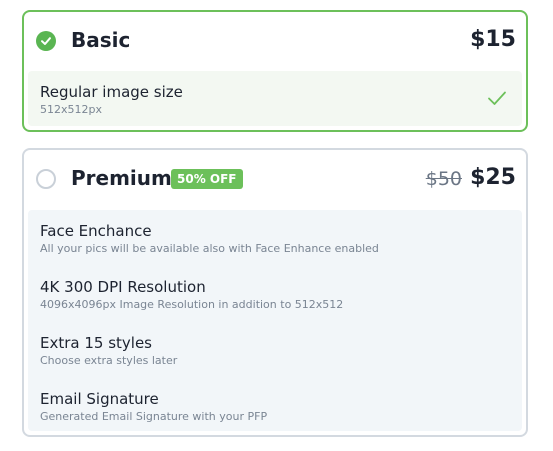 The width and height of the screenshot is (553, 451). I want to click on plan-price-basic: $15, so click(493, 39).